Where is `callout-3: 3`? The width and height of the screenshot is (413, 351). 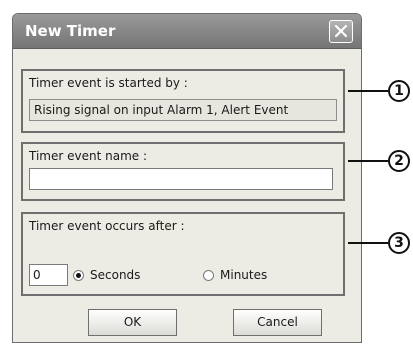
callout-3: 3 is located at coordinates (399, 243).